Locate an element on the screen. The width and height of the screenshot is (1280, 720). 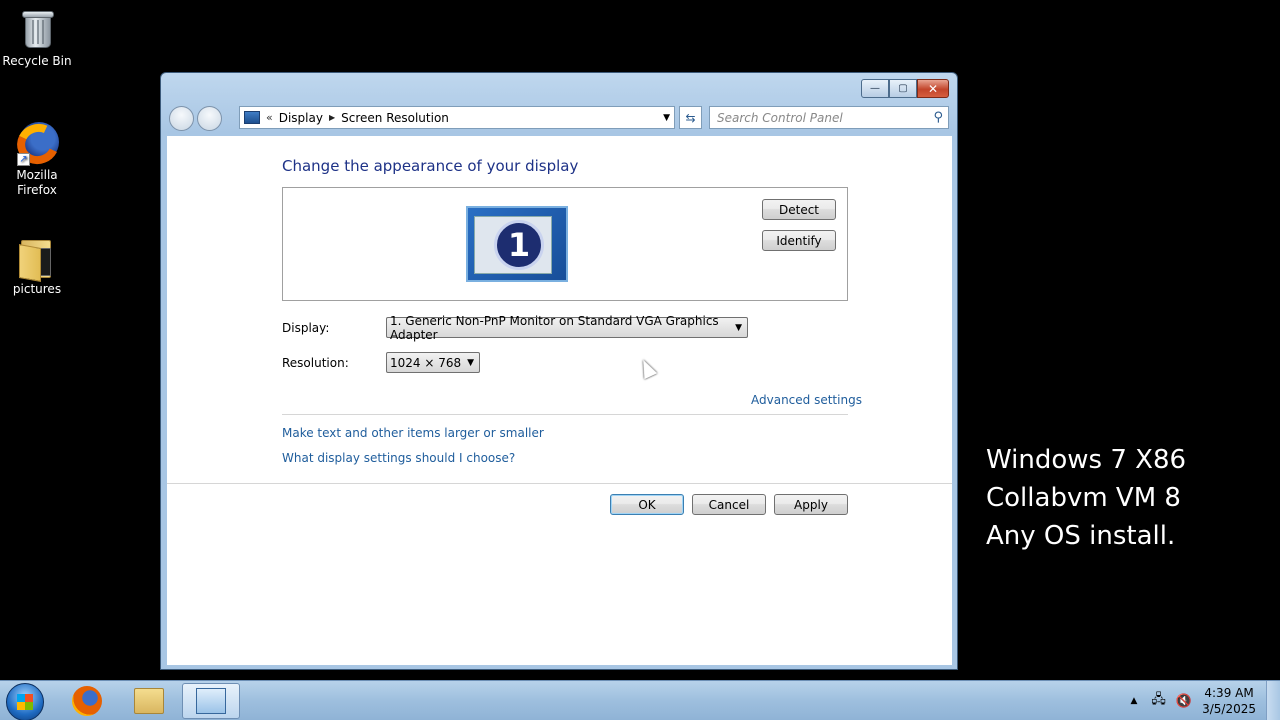
resolution-label: Resolution: is located at coordinates (315, 363).